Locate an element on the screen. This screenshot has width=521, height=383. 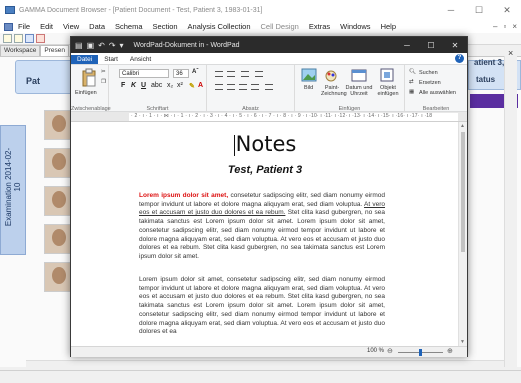
replace-icon: ⇄ is located at coordinates (411, 82).